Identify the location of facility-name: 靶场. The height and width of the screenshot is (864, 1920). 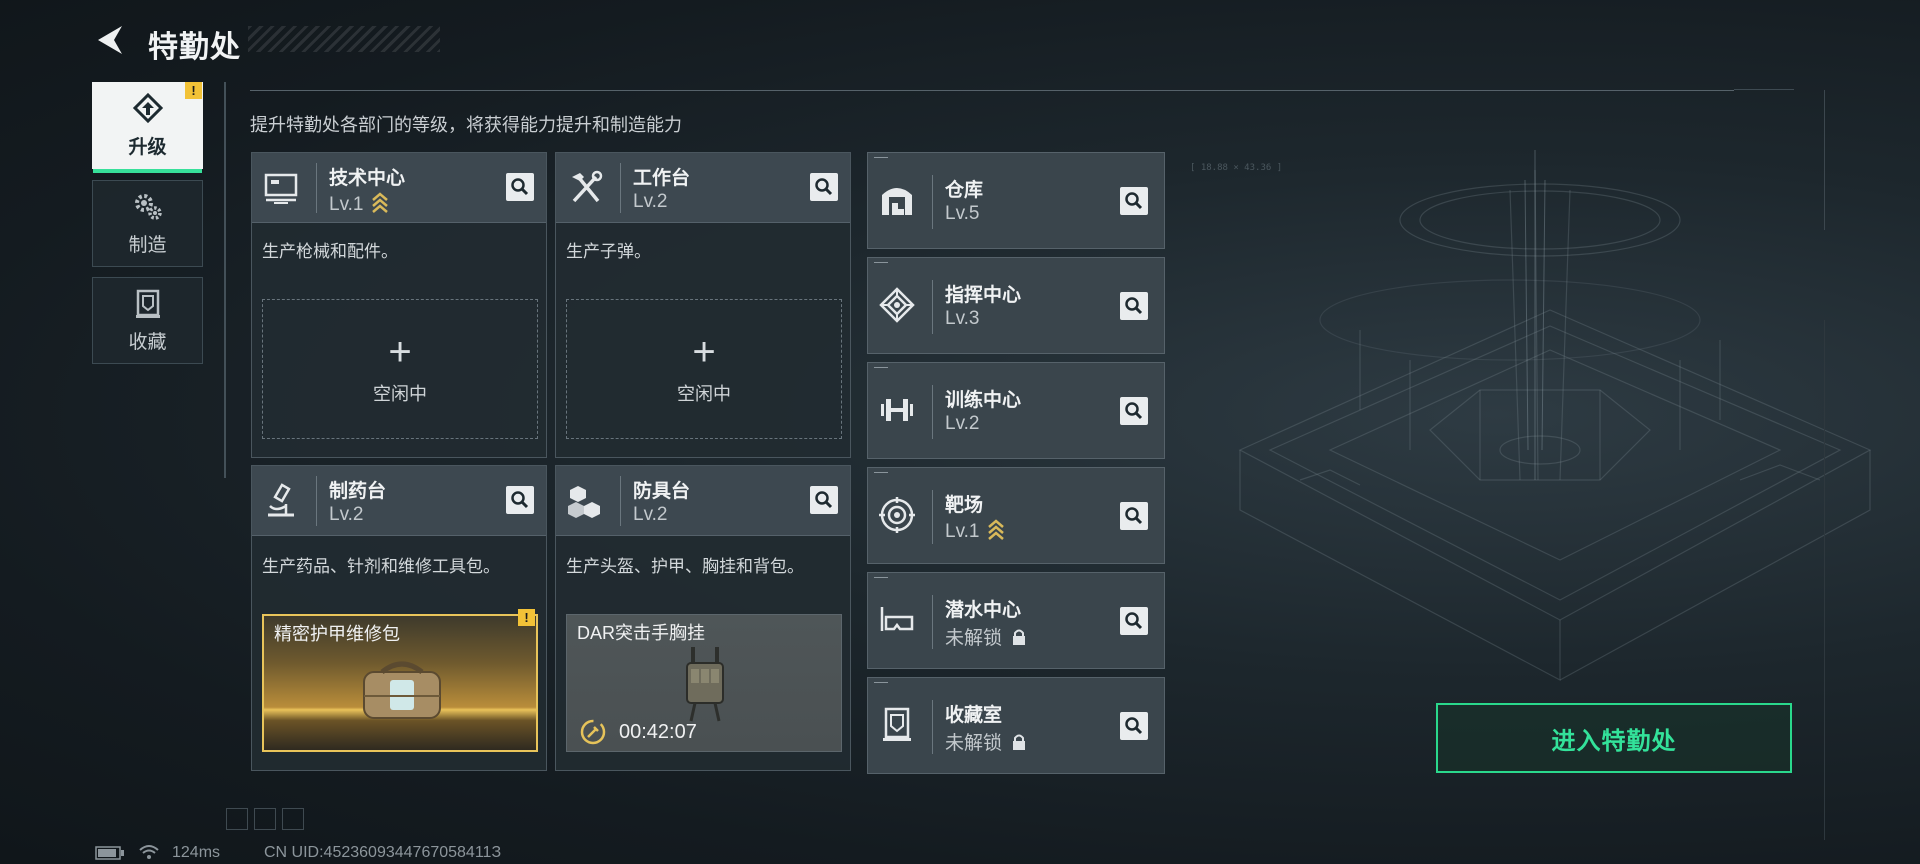
(964, 505).